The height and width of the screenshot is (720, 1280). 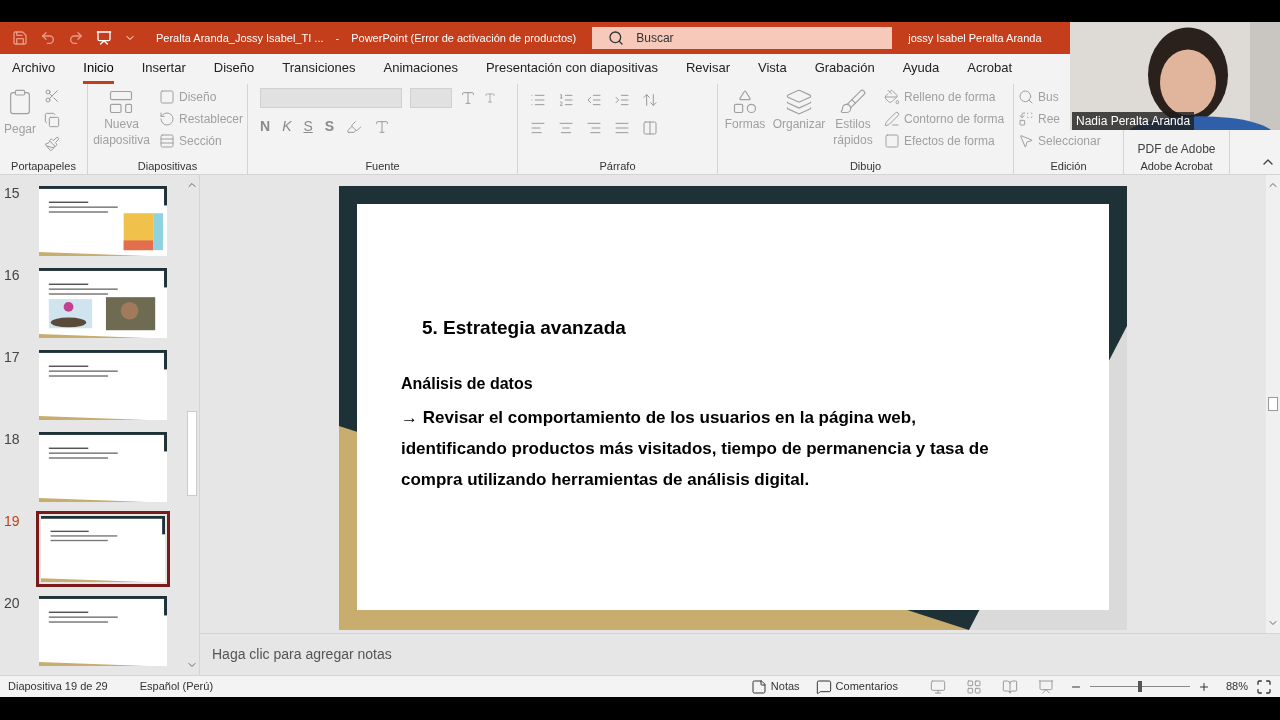 What do you see at coordinates (166, 97) in the screenshot?
I see `layout-icon` at bounding box center [166, 97].